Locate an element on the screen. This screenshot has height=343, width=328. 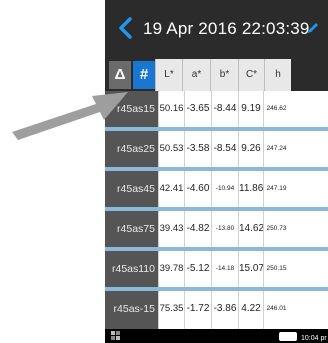
pencil-icon is located at coordinates (313, 28).